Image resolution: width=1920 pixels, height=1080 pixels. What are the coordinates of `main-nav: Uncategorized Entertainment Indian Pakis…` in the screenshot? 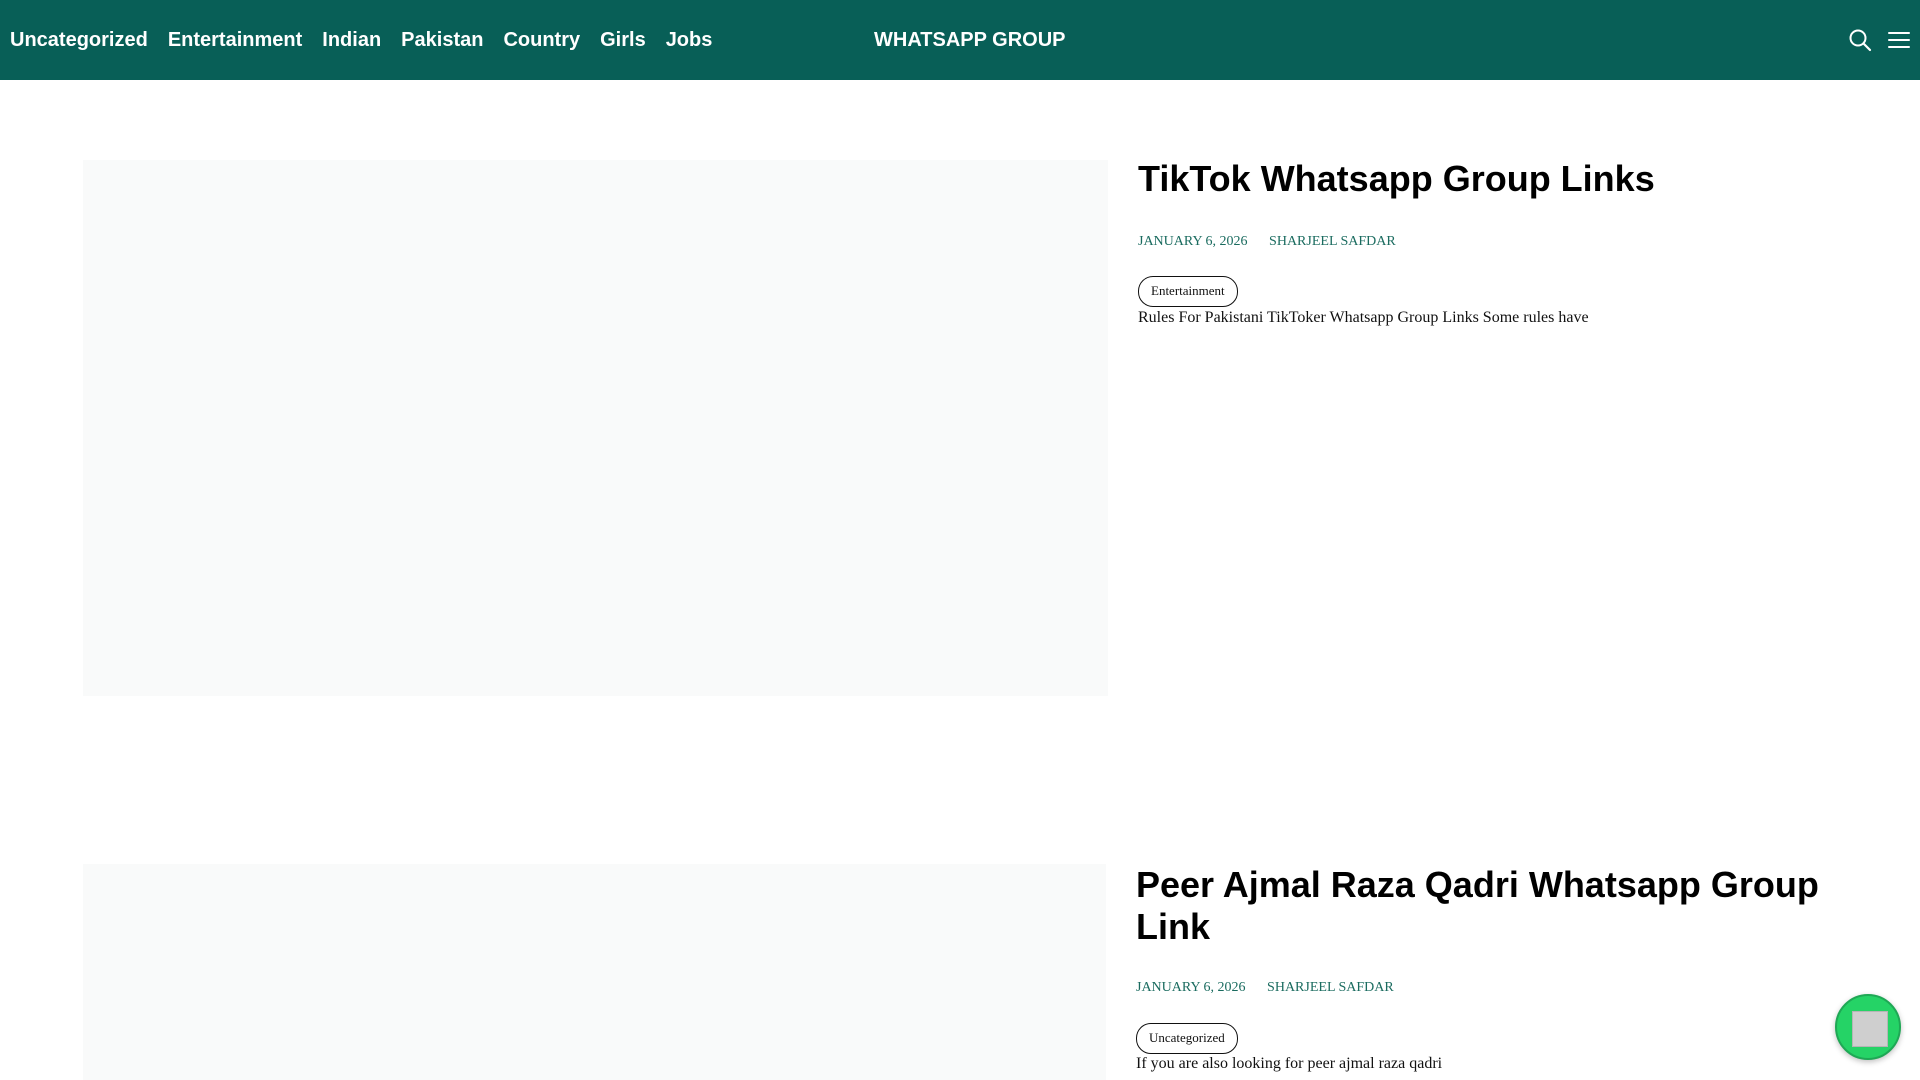 It's located at (371, 40).